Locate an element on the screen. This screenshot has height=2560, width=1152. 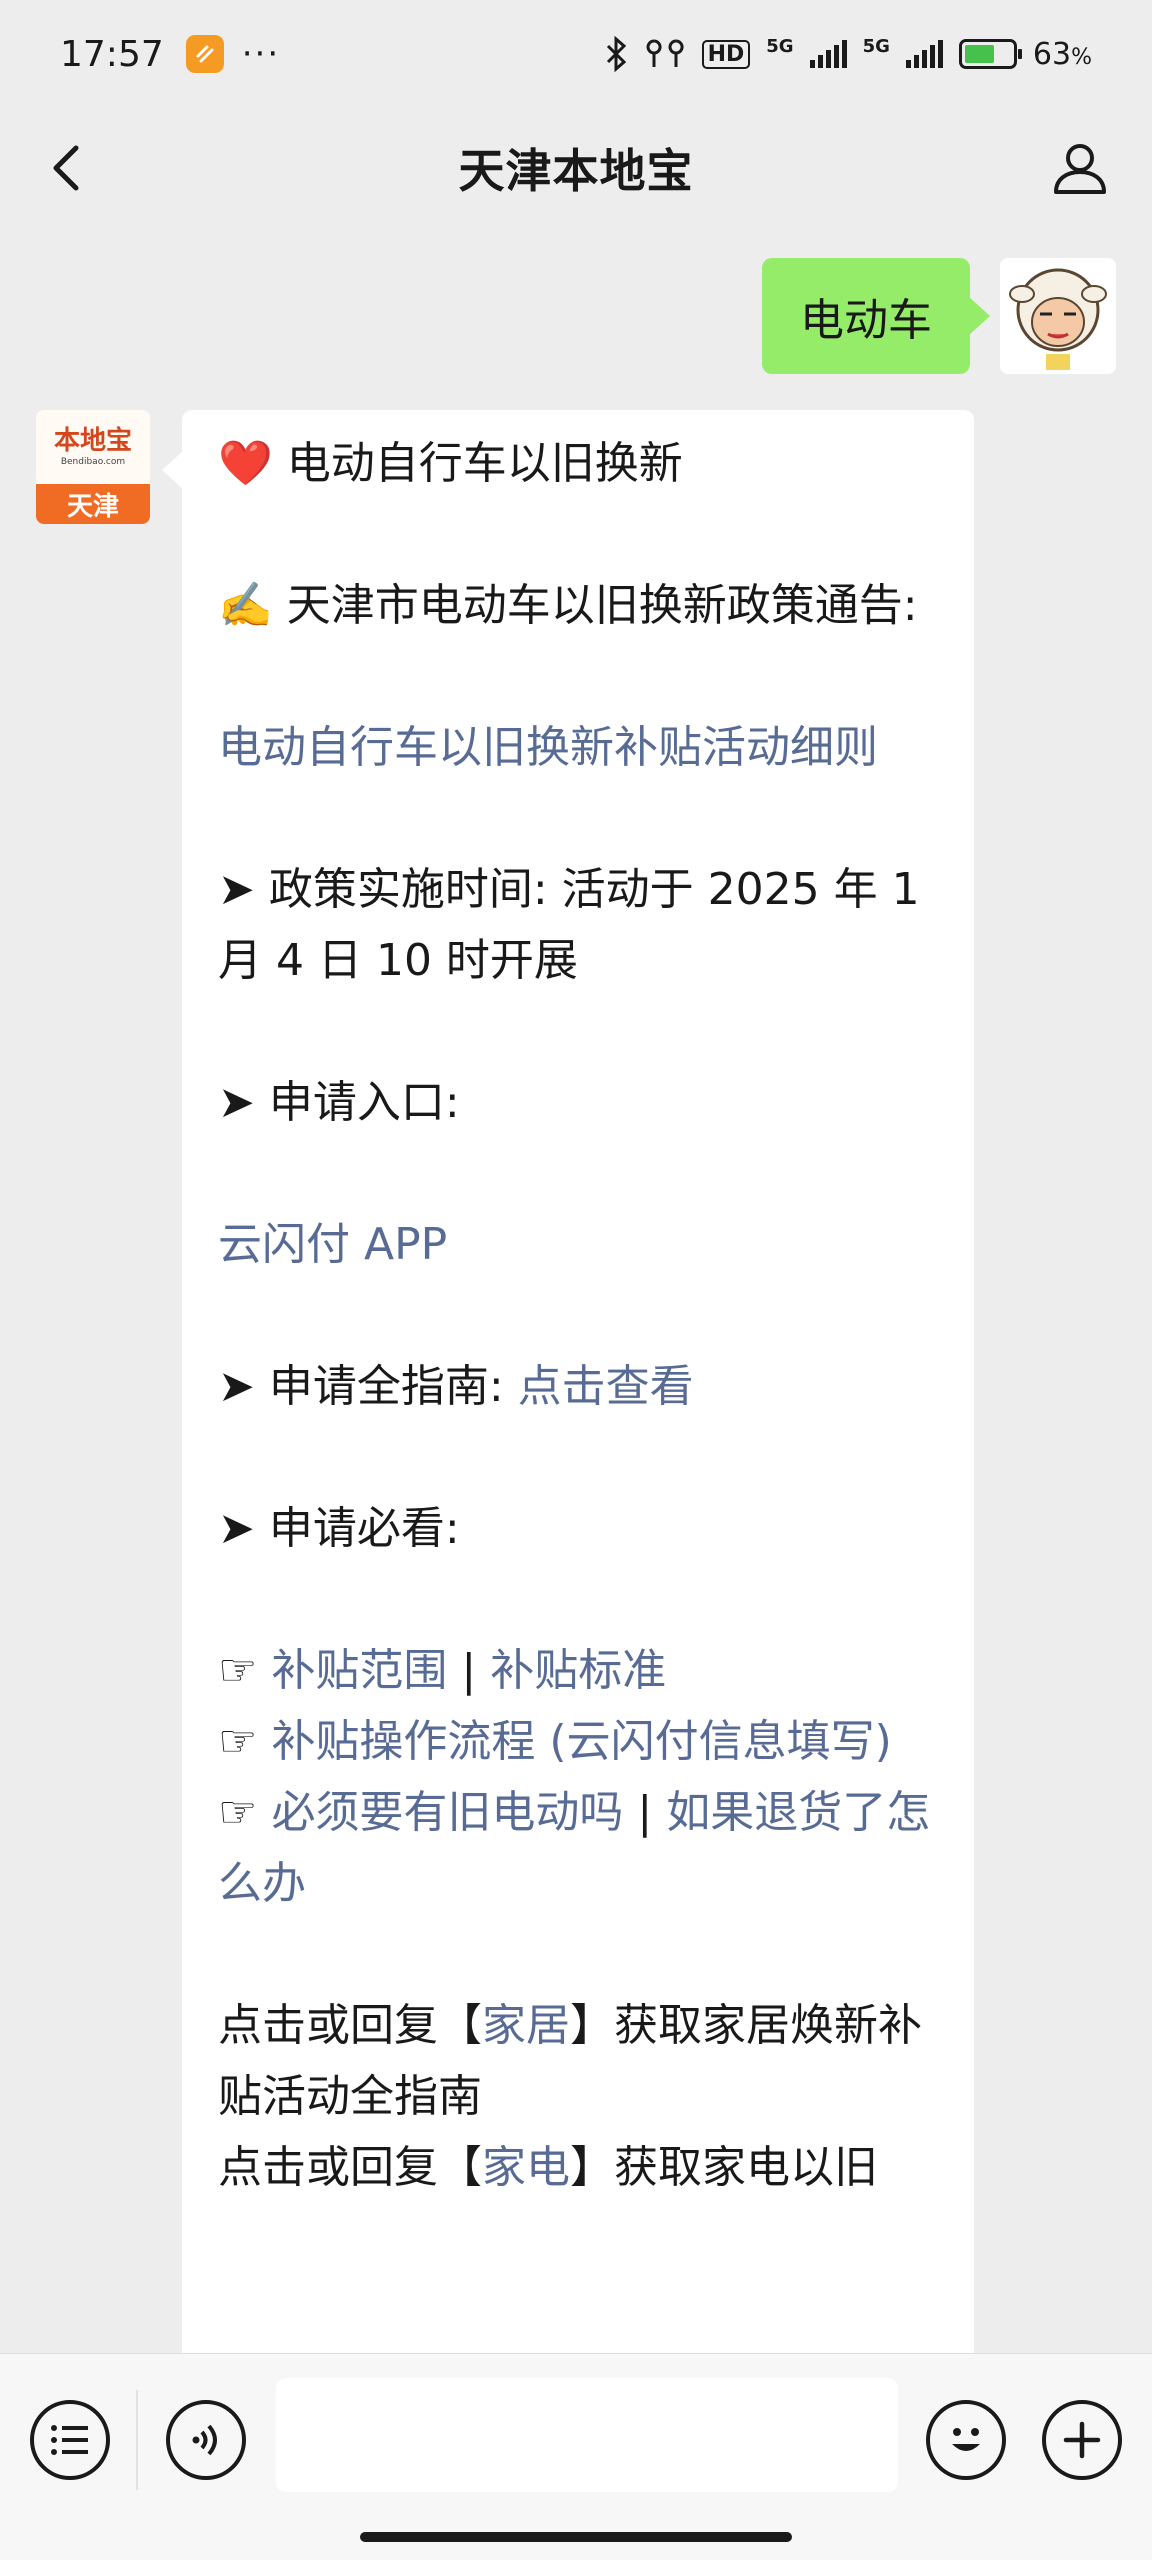
home-line: 点击或回复【家居】获取家居焕新补贴活动全指南 is located at coordinates (570, 2061).